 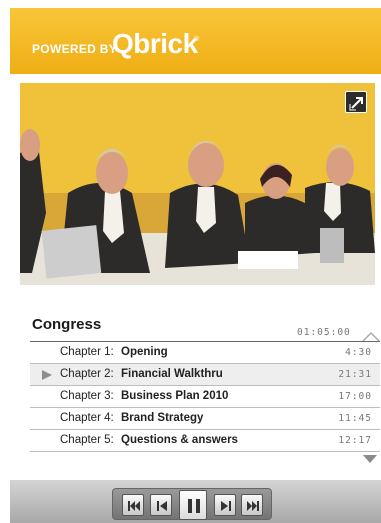 I want to click on chapter-number: Chapter 4:, so click(x=87, y=418).